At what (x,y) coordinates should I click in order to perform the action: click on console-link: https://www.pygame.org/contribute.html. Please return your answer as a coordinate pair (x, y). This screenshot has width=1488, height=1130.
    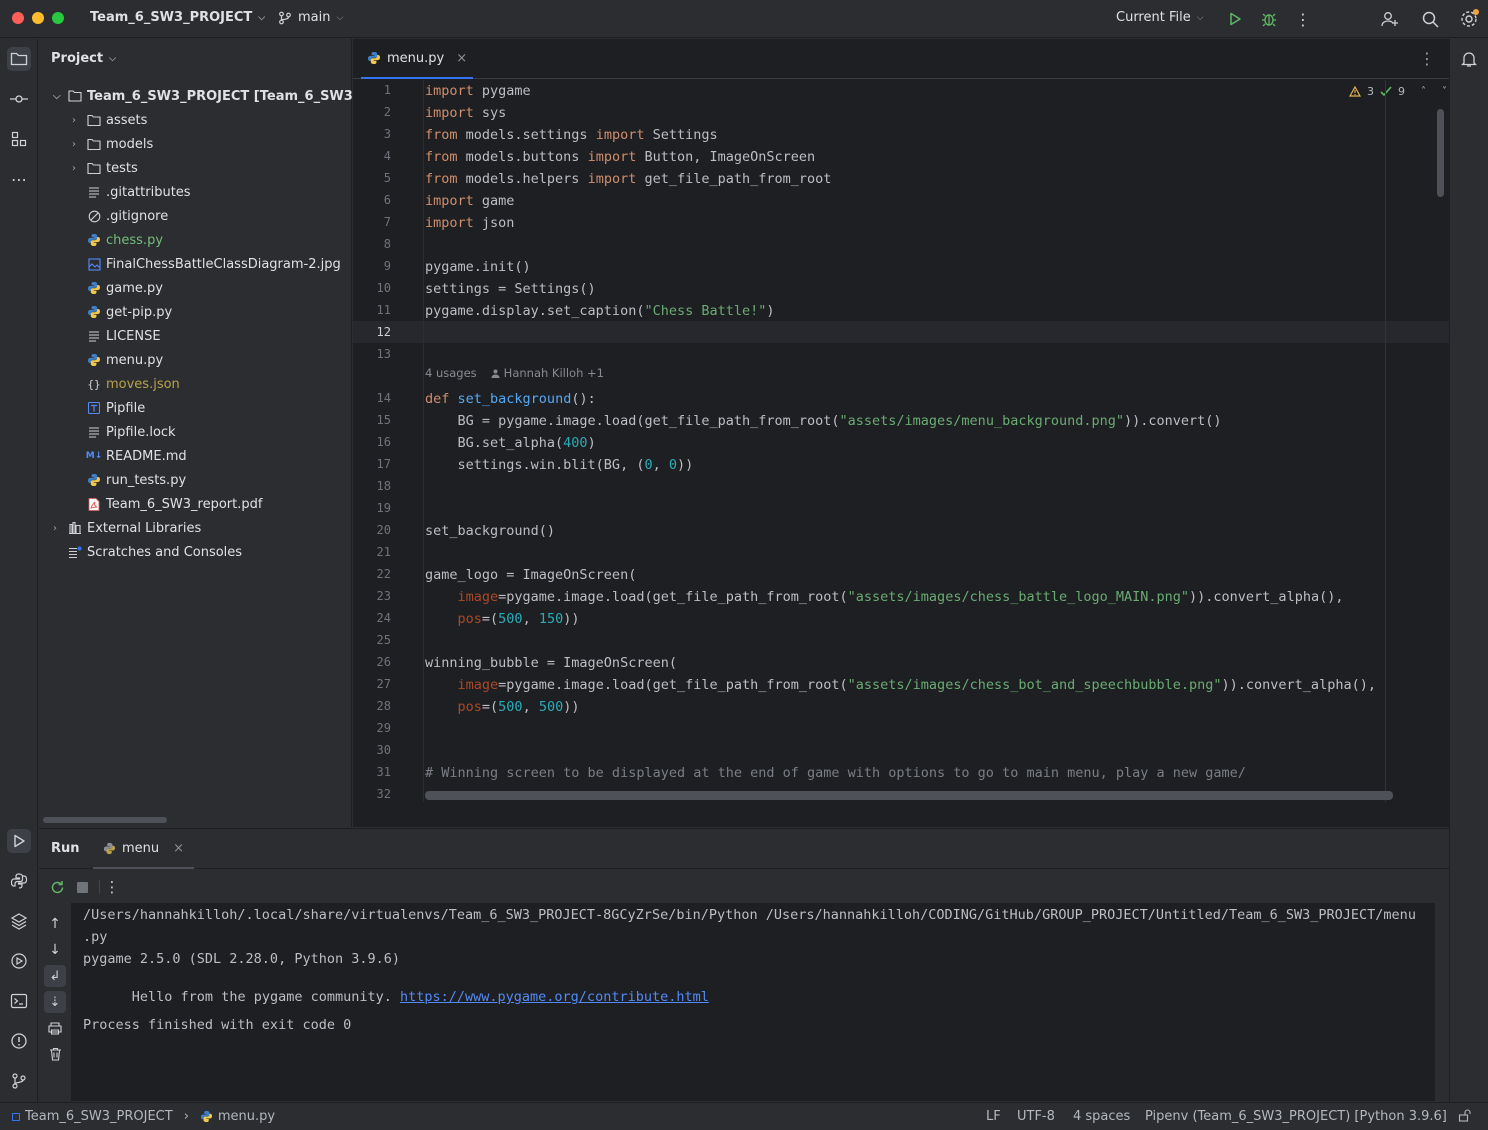
    Looking at the image, I should click on (554, 997).